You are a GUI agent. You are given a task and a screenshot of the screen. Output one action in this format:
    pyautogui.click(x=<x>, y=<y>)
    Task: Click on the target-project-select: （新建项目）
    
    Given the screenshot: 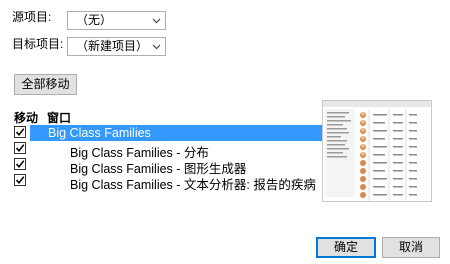 What is the action you would take?
    pyautogui.click(x=116, y=46)
    